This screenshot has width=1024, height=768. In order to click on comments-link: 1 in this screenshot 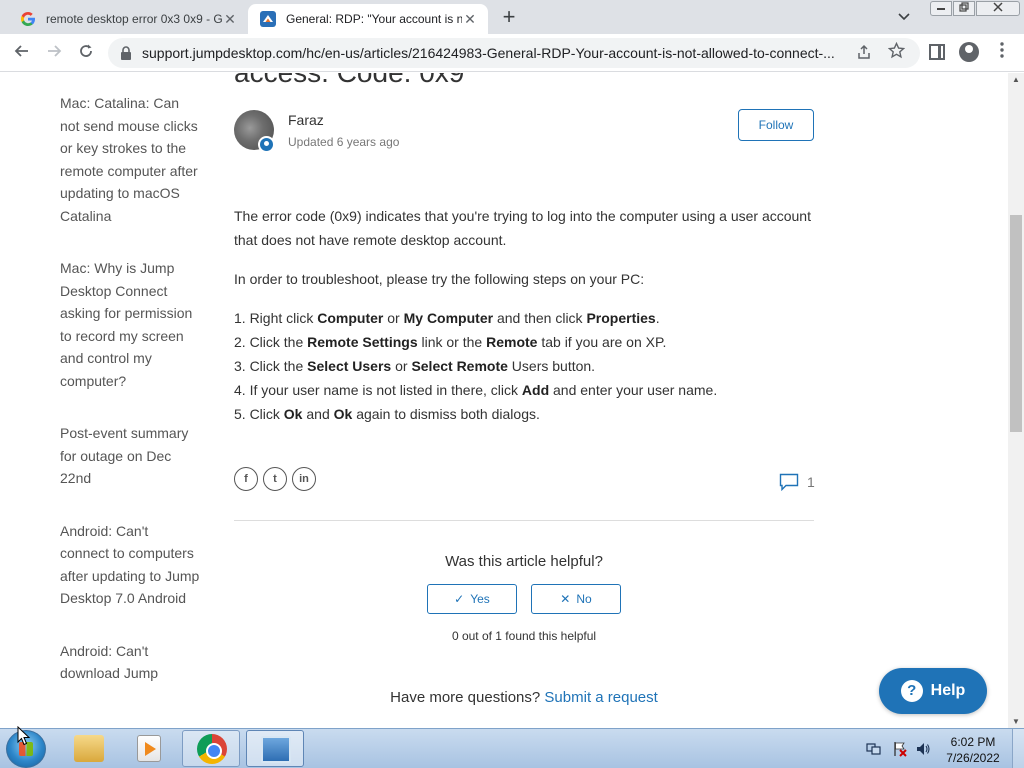, I will do `click(797, 482)`.